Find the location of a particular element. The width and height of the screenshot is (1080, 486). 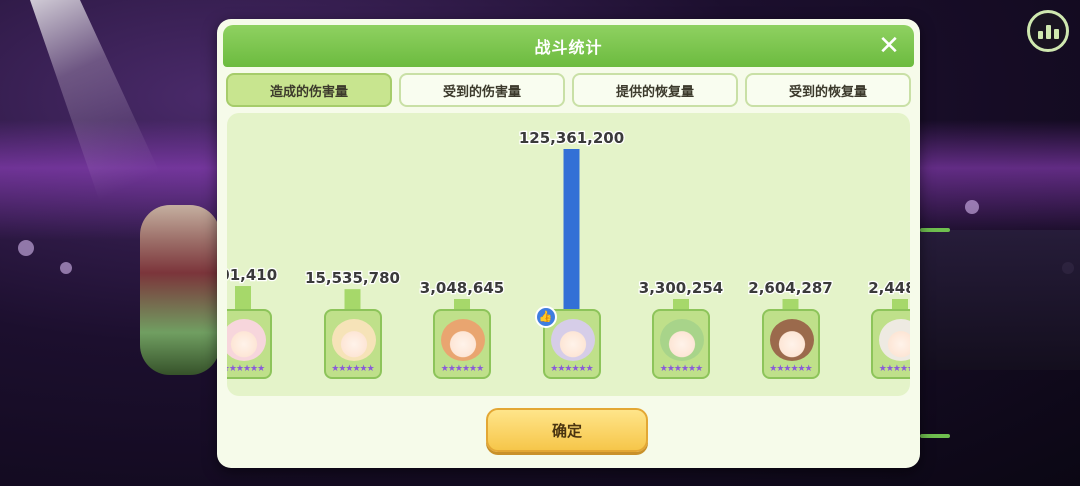

damage-value-label: 3,300,254 is located at coordinates (681, 288).